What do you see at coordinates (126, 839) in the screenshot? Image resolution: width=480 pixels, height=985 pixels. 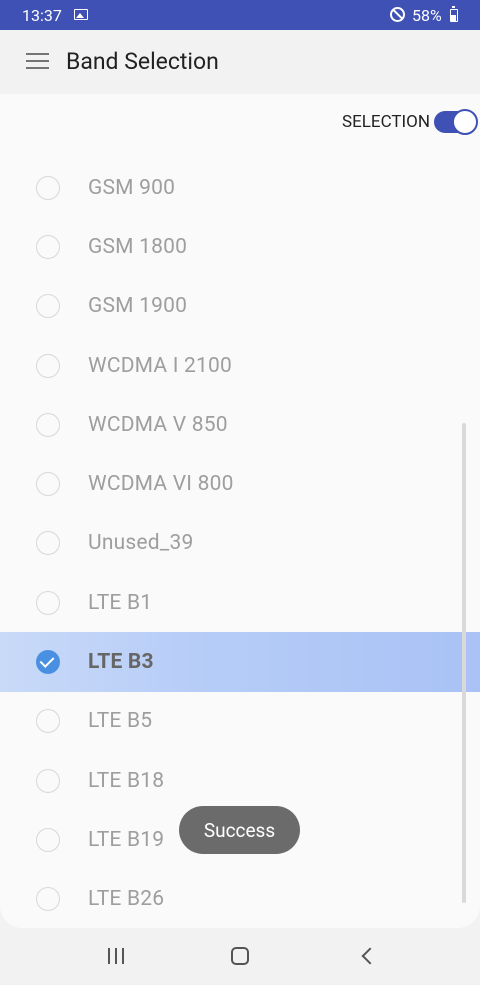 I see `band-label: LTE B19` at bounding box center [126, 839].